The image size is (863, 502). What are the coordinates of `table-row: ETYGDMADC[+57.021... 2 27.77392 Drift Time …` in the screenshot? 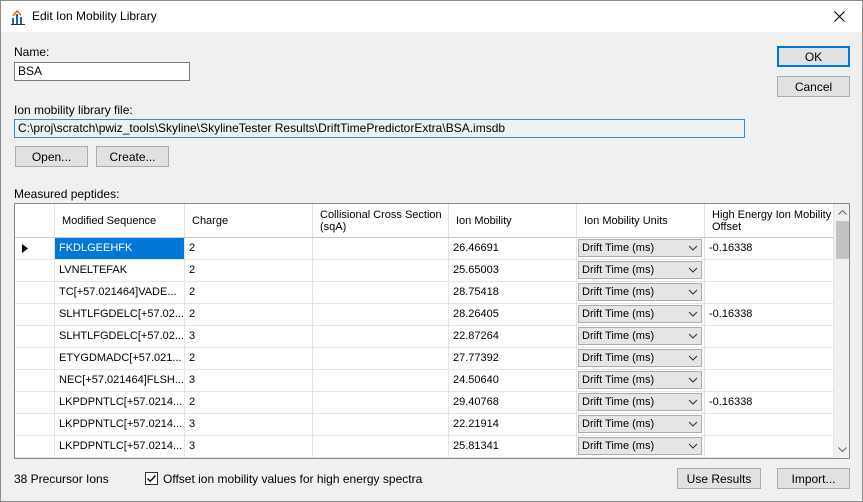 It's located at (424, 359).